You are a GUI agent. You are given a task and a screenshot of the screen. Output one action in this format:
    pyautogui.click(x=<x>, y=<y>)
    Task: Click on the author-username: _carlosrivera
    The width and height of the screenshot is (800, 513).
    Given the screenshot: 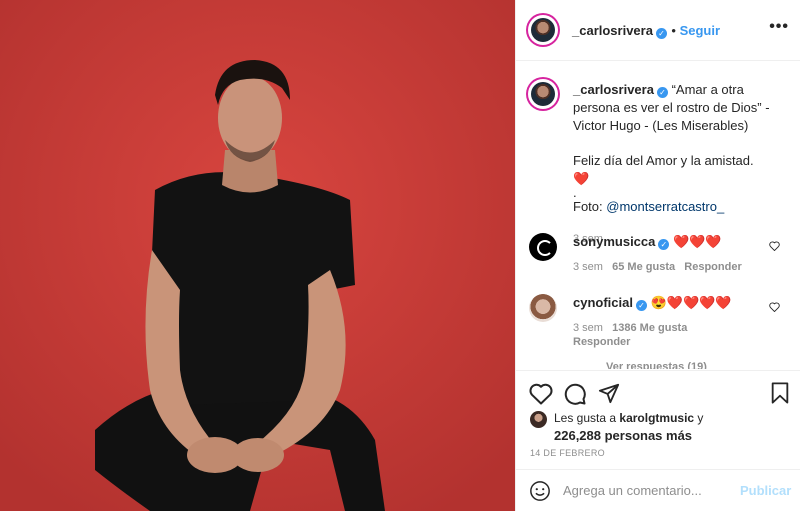 What is the action you would take?
    pyautogui.click(x=612, y=30)
    